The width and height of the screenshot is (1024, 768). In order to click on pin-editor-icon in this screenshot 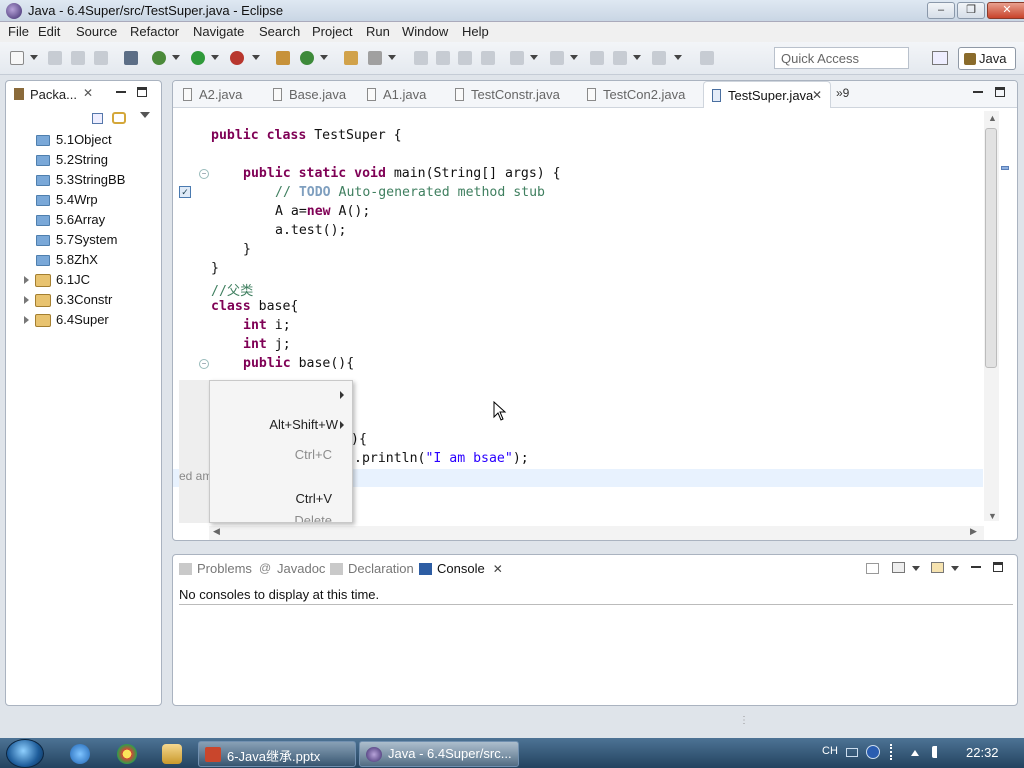, I will do `click(707, 58)`.